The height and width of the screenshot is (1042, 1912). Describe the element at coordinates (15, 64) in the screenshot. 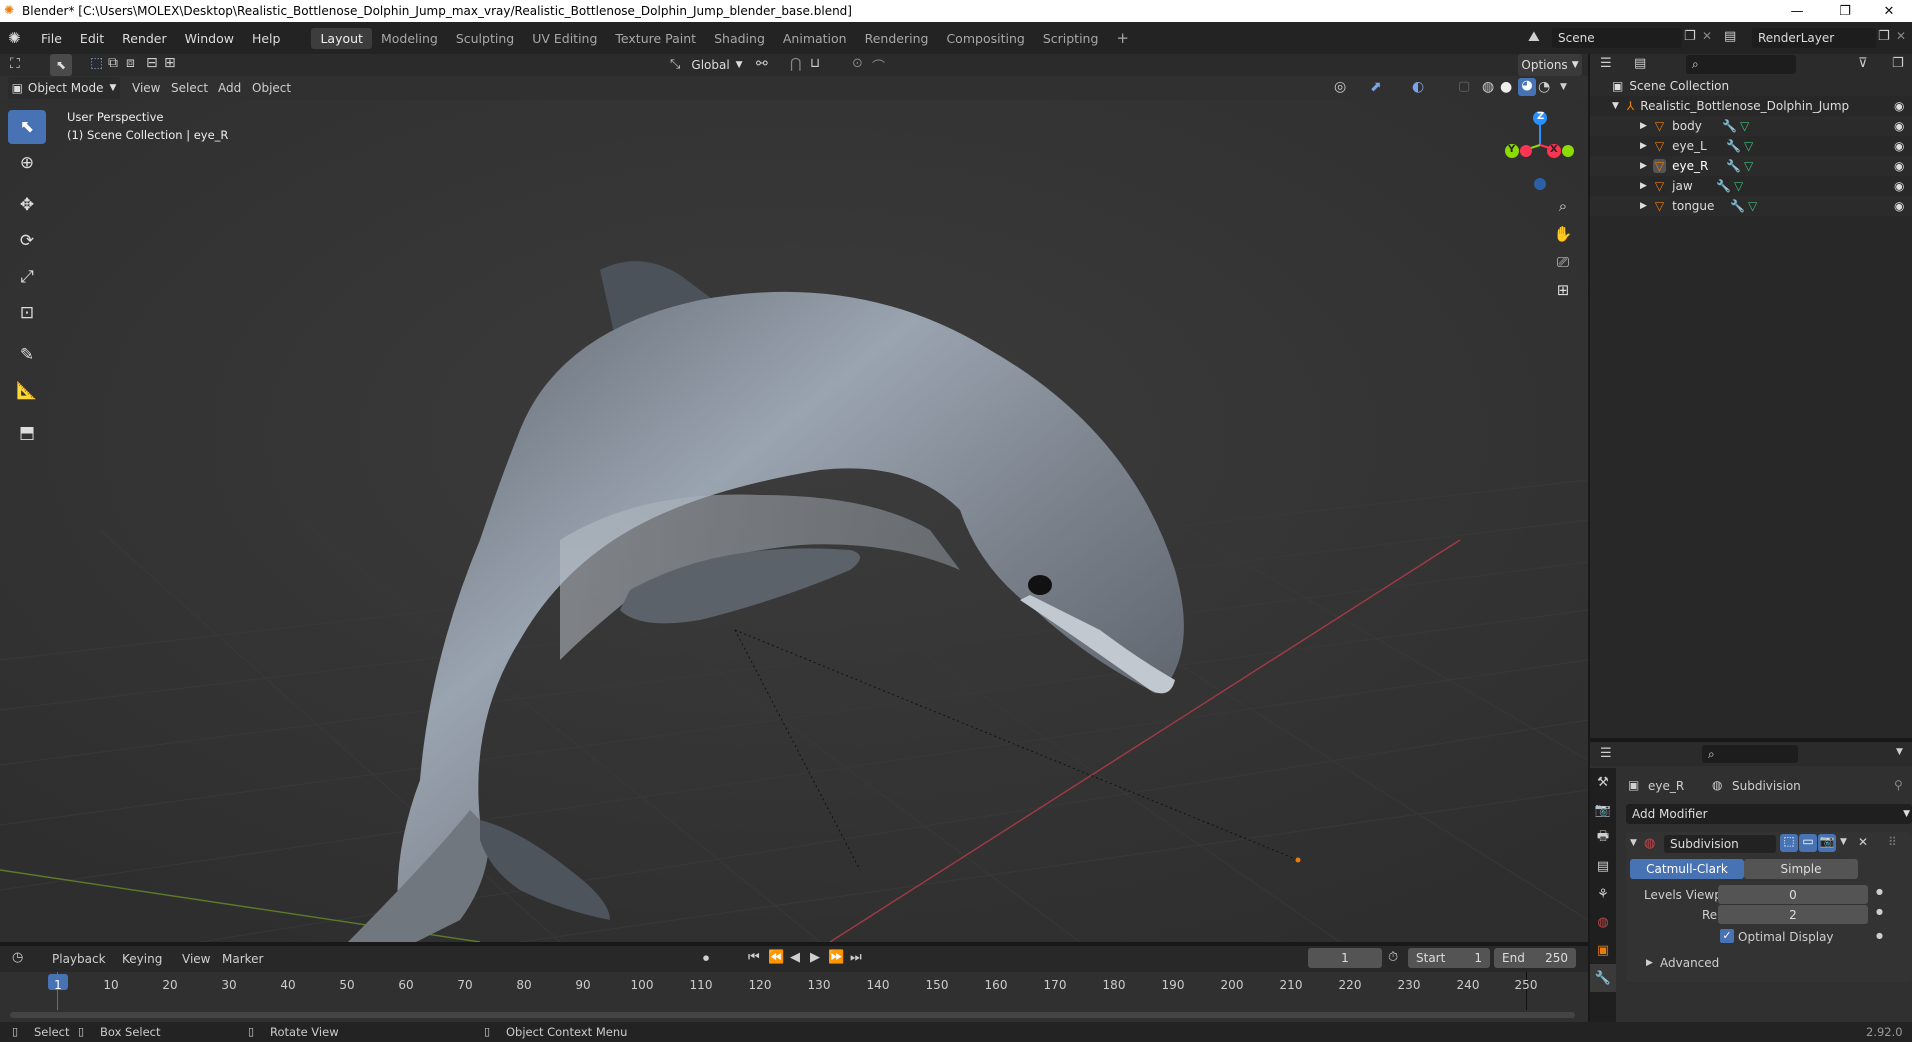

I see `editor-type-icon: ⛶` at that location.